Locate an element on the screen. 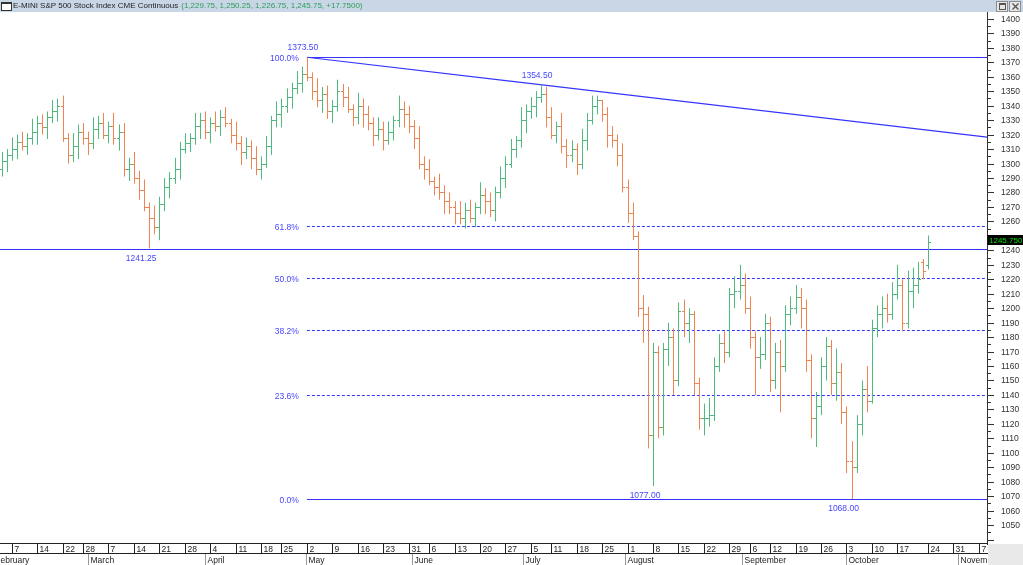 The image size is (1023, 565). fibonacci-level-label: 23.6% is located at coordinates (286, 395).